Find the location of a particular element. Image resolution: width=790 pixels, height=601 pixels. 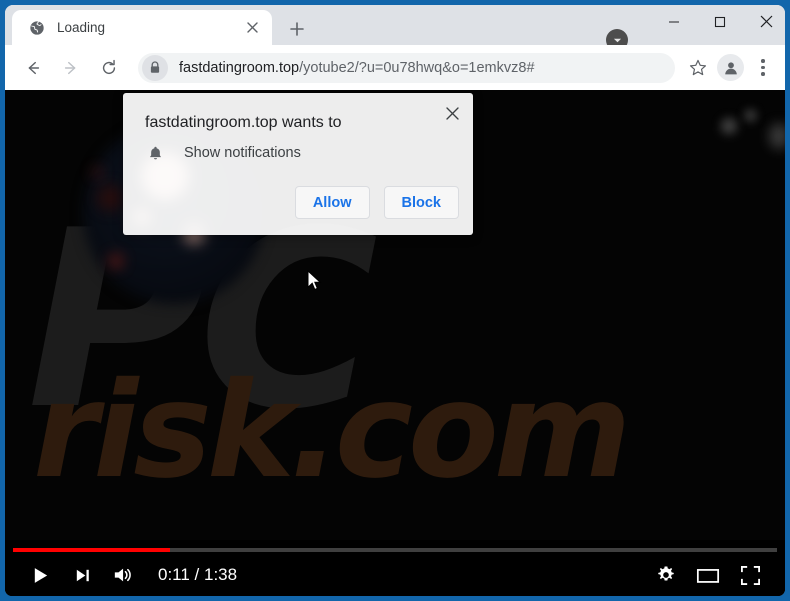

next-track-icon is located at coordinates (82, 575).